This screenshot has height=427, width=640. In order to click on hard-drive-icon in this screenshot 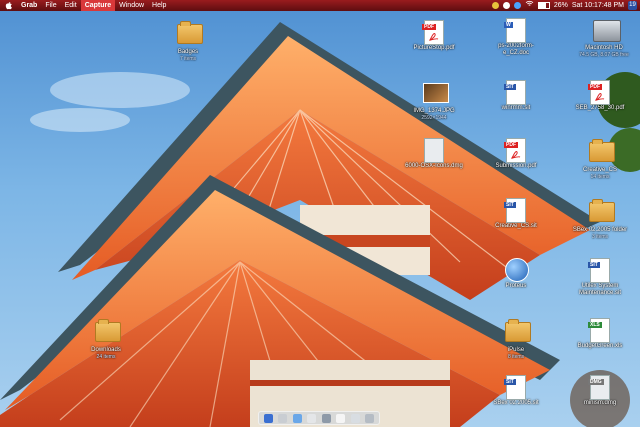, I will do `click(607, 31)`.